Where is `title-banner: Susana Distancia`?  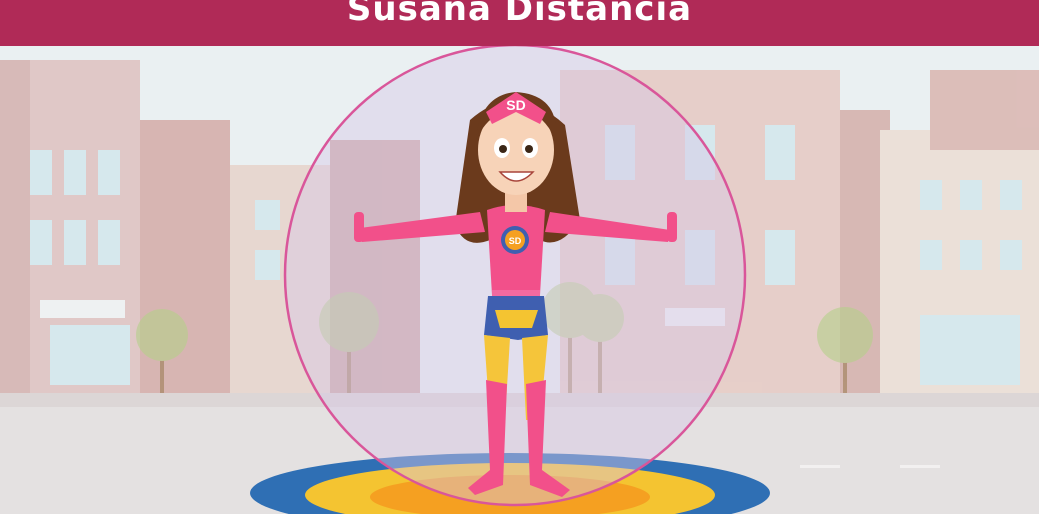
title-banner: Susana Distancia is located at coordinates (519, 23).